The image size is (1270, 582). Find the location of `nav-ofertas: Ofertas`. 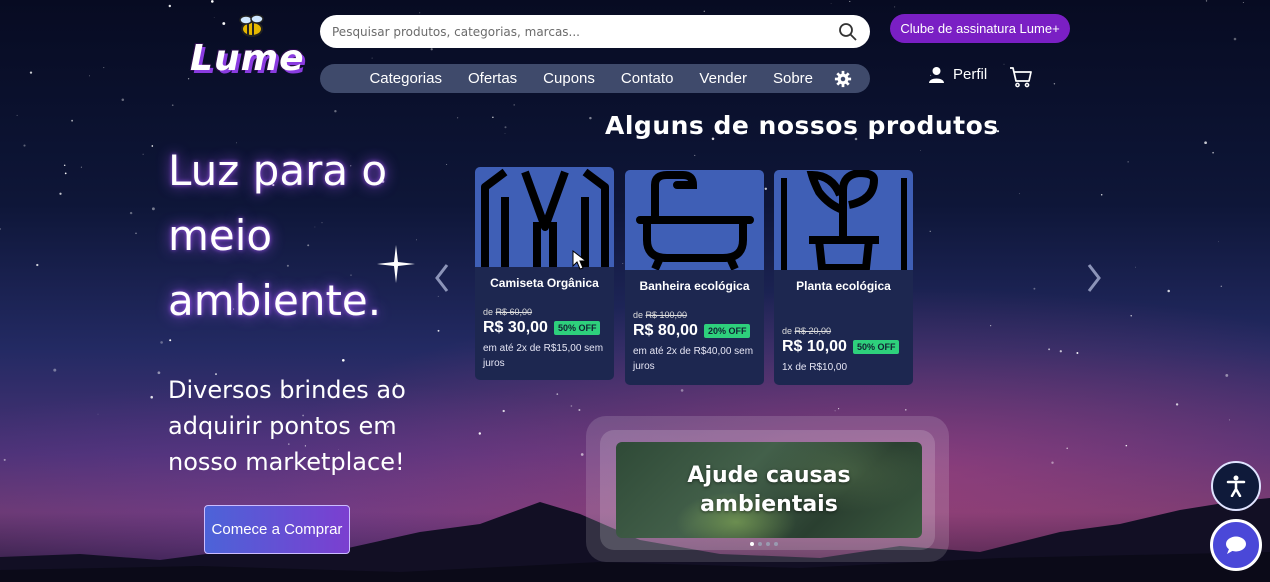

nav-ofertas: Ofertas is located at coordinates (492, 78).